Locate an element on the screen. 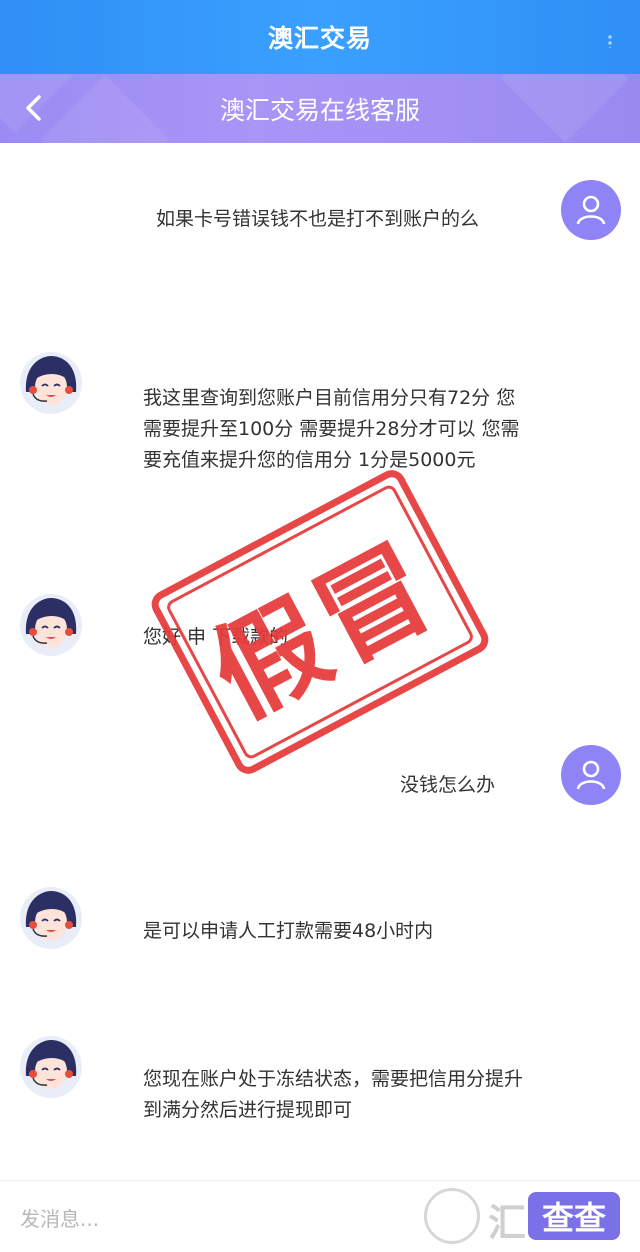  back-arrow-icon is located at coordinates (35, 108).